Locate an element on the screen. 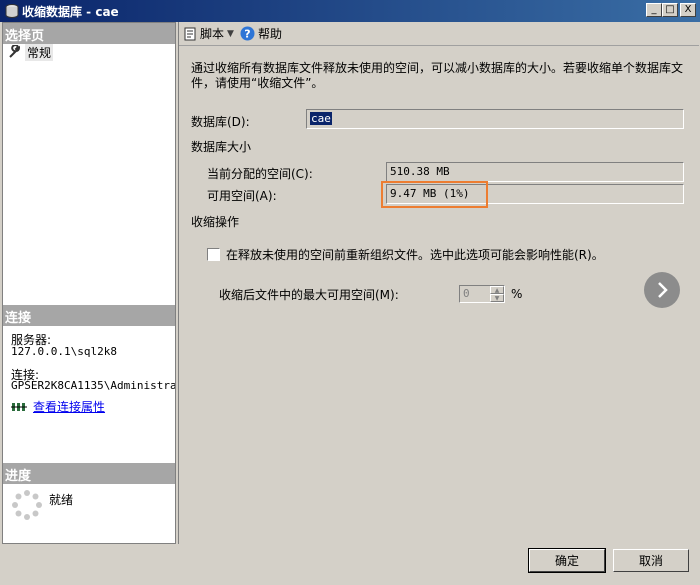 This screenshot has width=700, height=585. script-label: 脚本 is located at coordinates (212, 34).